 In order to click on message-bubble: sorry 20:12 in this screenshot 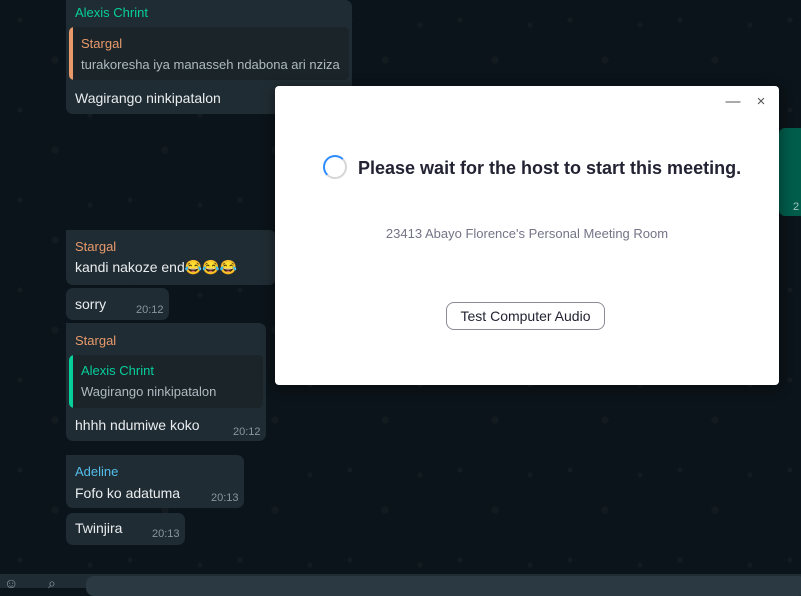, I will do `click(117, 304)`.